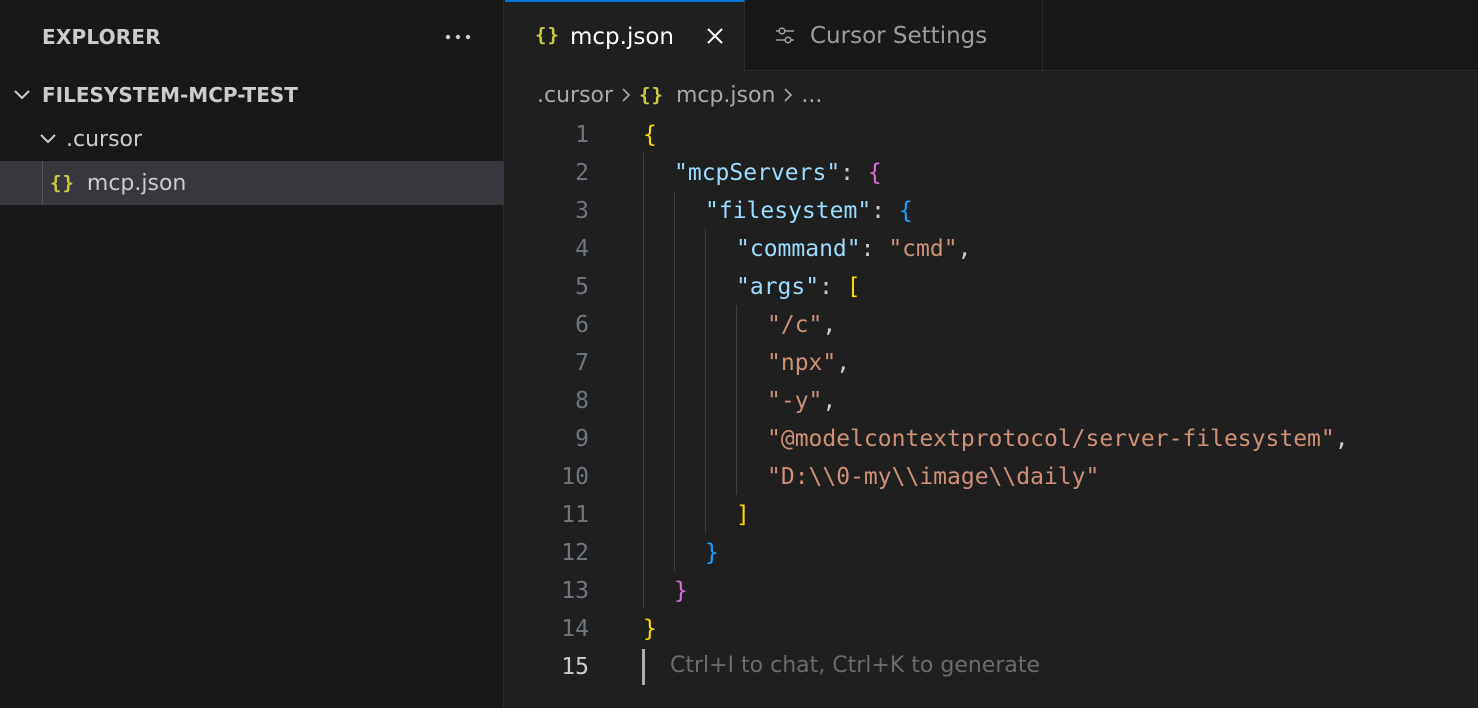 The width and height of the screenshot is (1478, 708). What do you see at coordinates (795, 325) in the screenshot?
I see `string-token: "/c"` at bounding box center [795, 325].